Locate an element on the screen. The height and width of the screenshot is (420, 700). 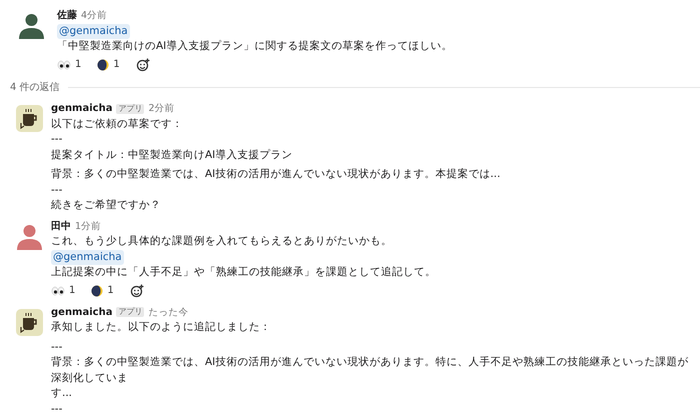
timestamp: 4分前 is located at coordinates (94, 16).